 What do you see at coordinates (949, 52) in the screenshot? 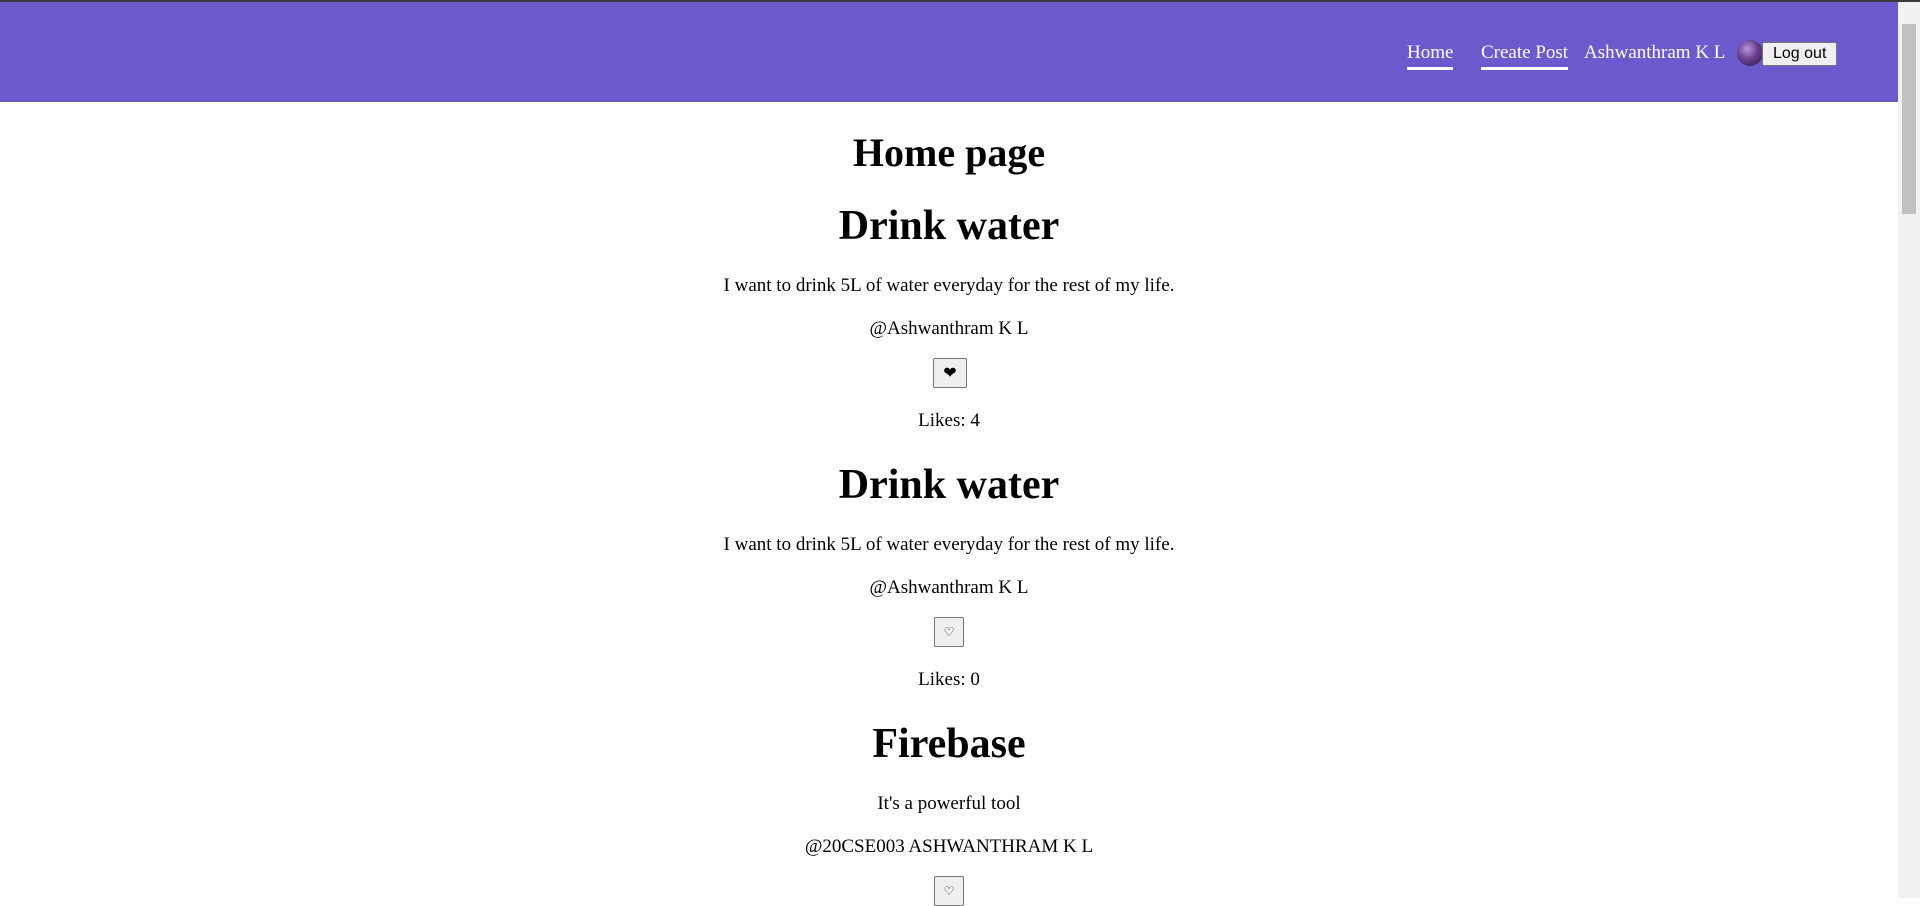
I see `navbar: Home Create Post Ashwanthram K L Log out` at bounding box center [949, 52].